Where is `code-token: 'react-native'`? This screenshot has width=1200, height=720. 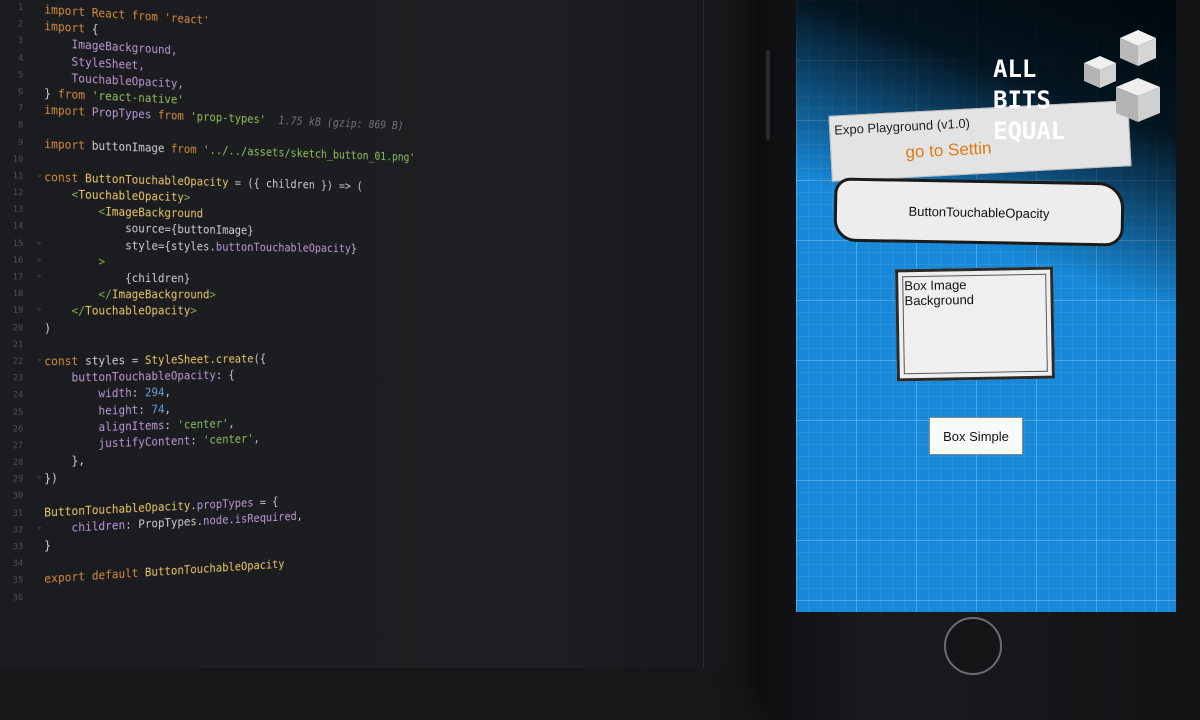
code-token: 'react-native' is located at coordinates (138, 98).